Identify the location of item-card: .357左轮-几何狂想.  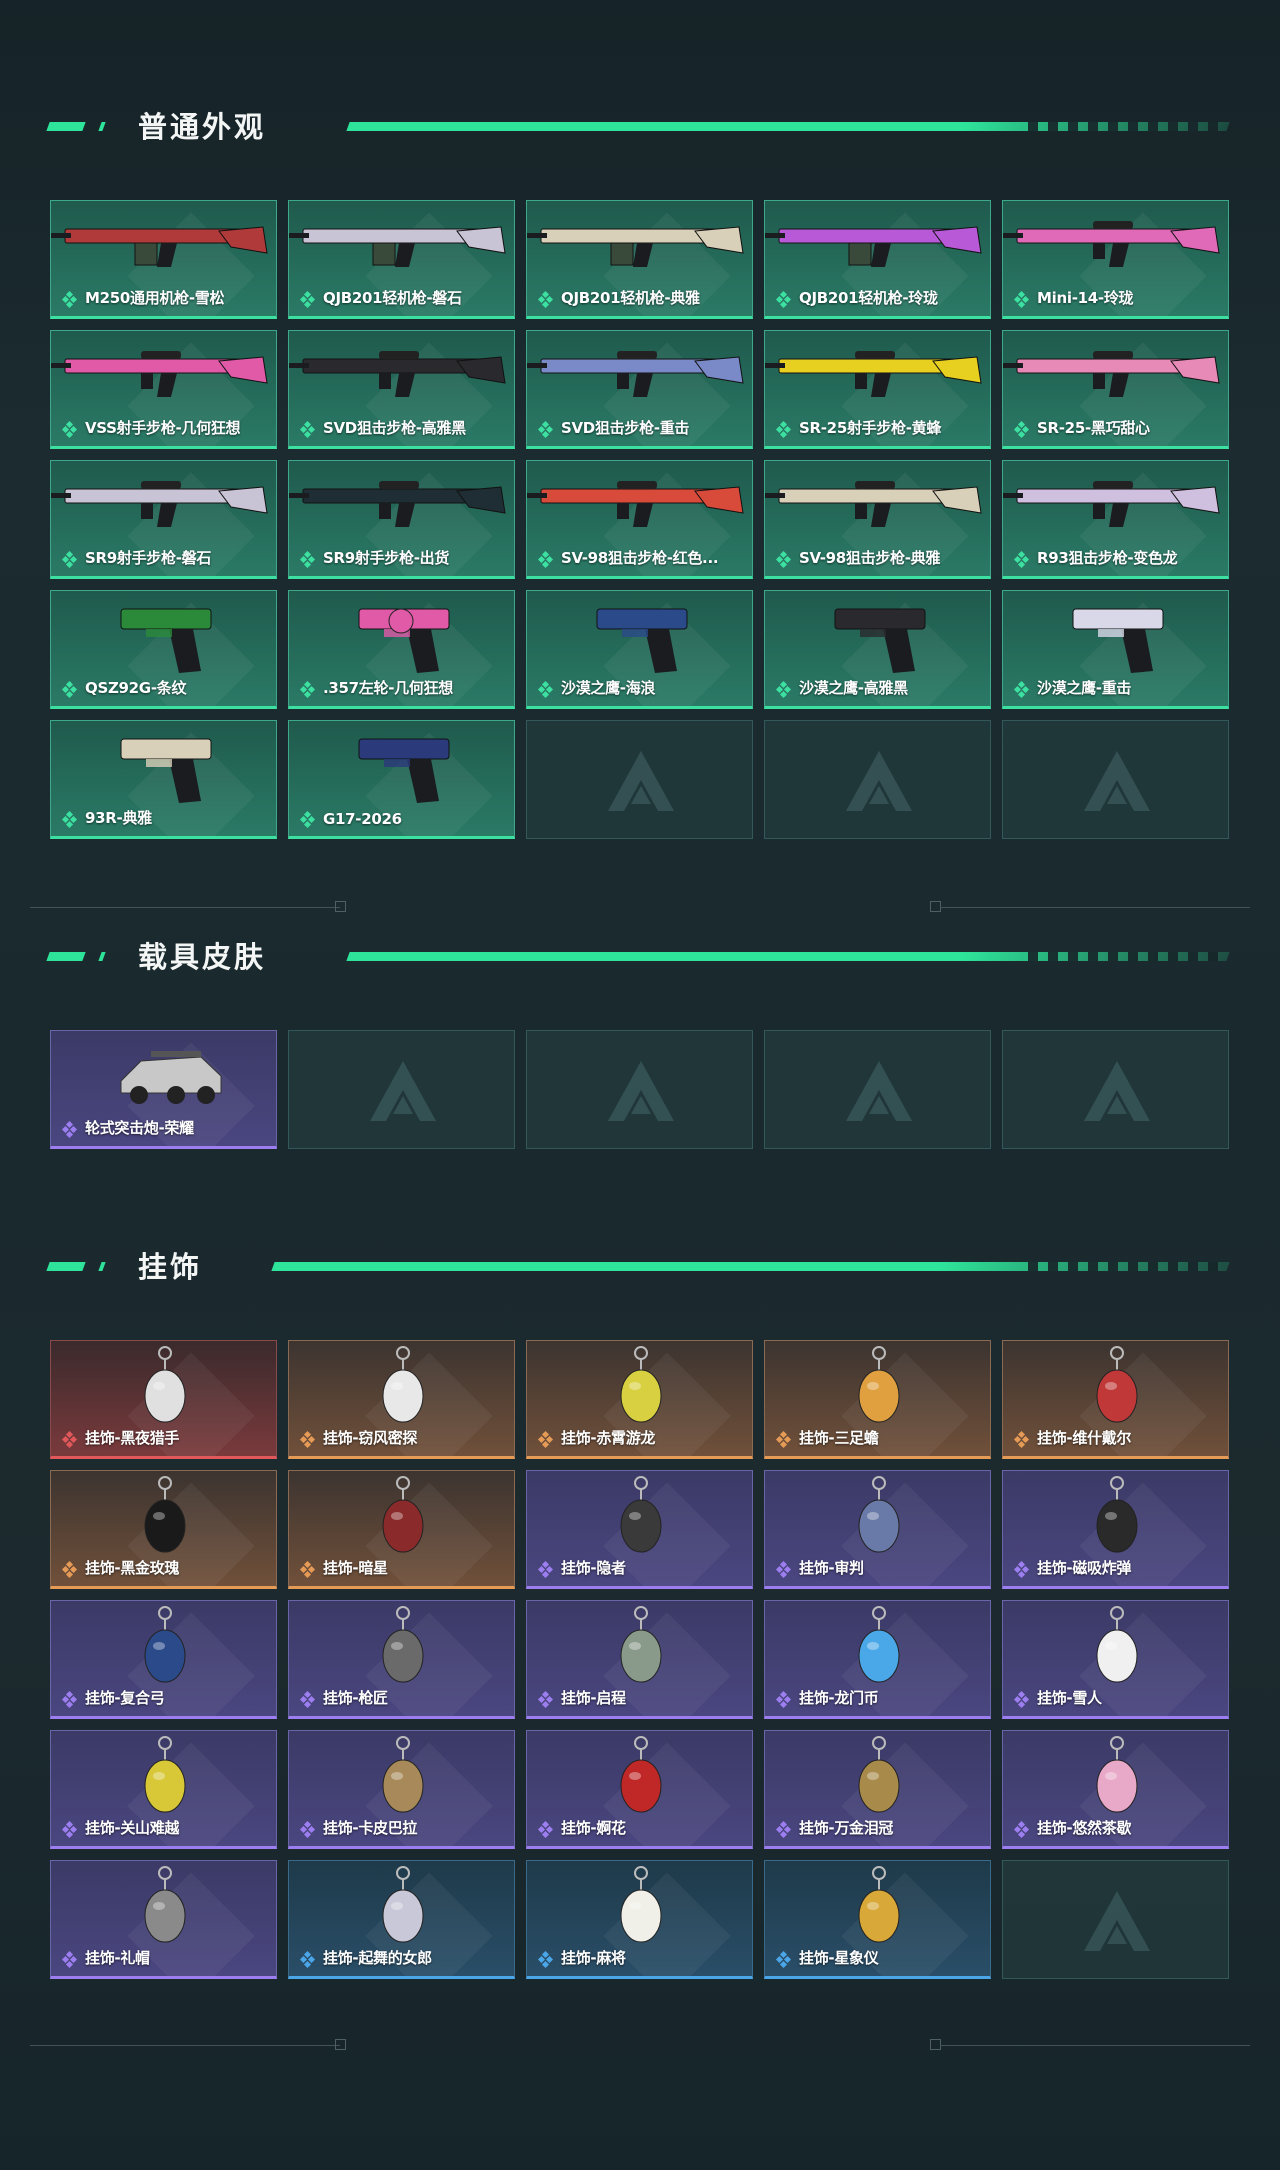
(401, 649).